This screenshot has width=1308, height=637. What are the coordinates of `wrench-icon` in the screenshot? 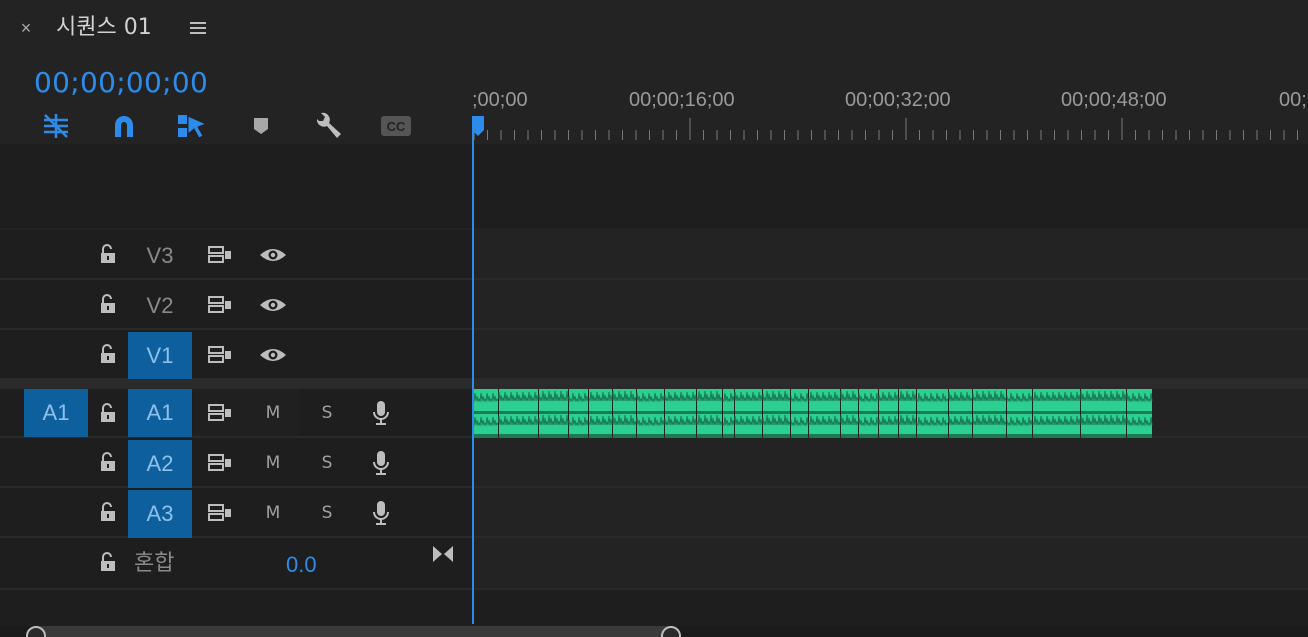 It's located at (328, 125).